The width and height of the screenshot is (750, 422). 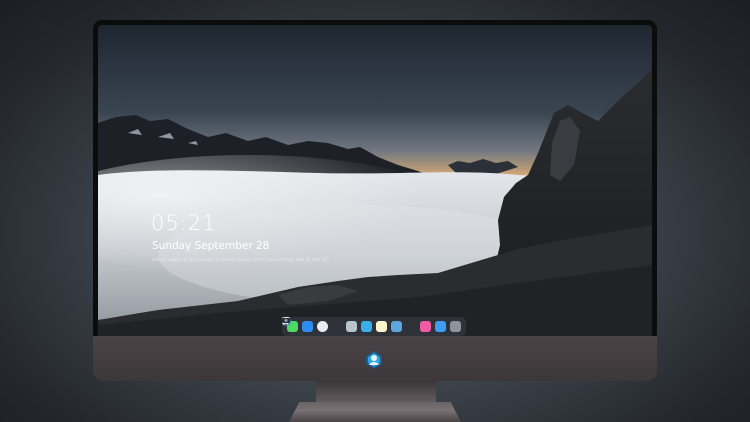 I want to click on safari-icon, so click(x=305, y=324).